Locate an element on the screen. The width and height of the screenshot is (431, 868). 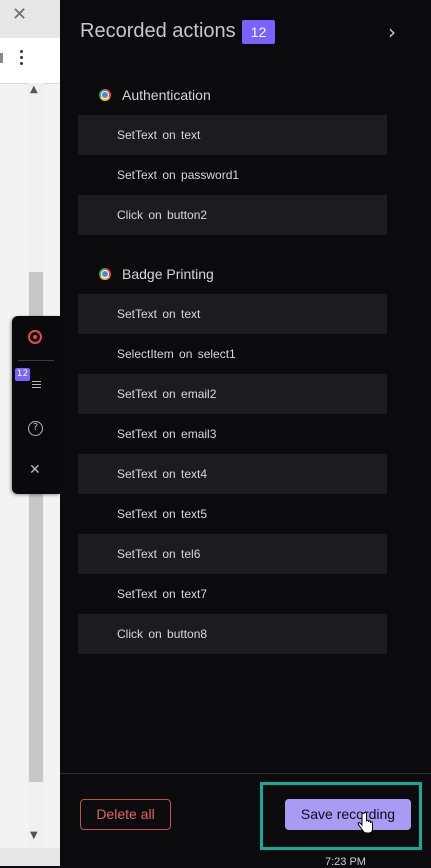
panel-title: Recorded actions is located at coordinates (158, 31).